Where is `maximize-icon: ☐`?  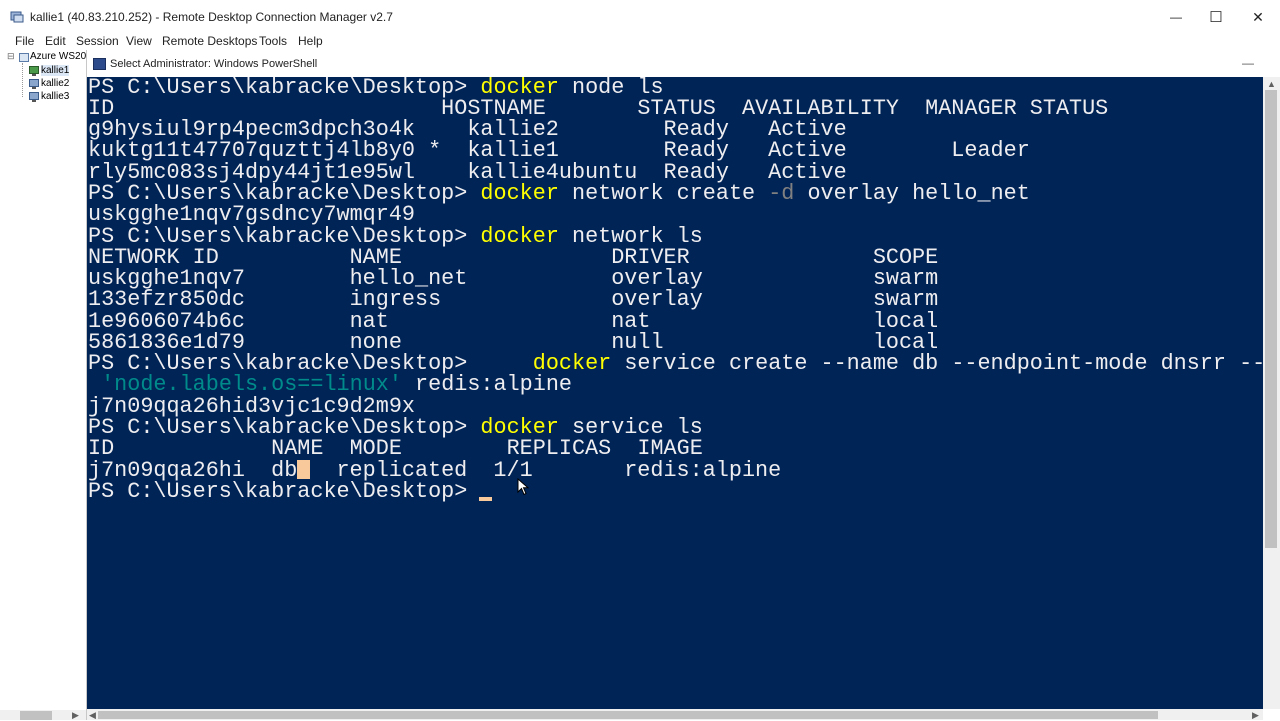
maximize-icon: ☐ is located at coordinates (1216, 17).